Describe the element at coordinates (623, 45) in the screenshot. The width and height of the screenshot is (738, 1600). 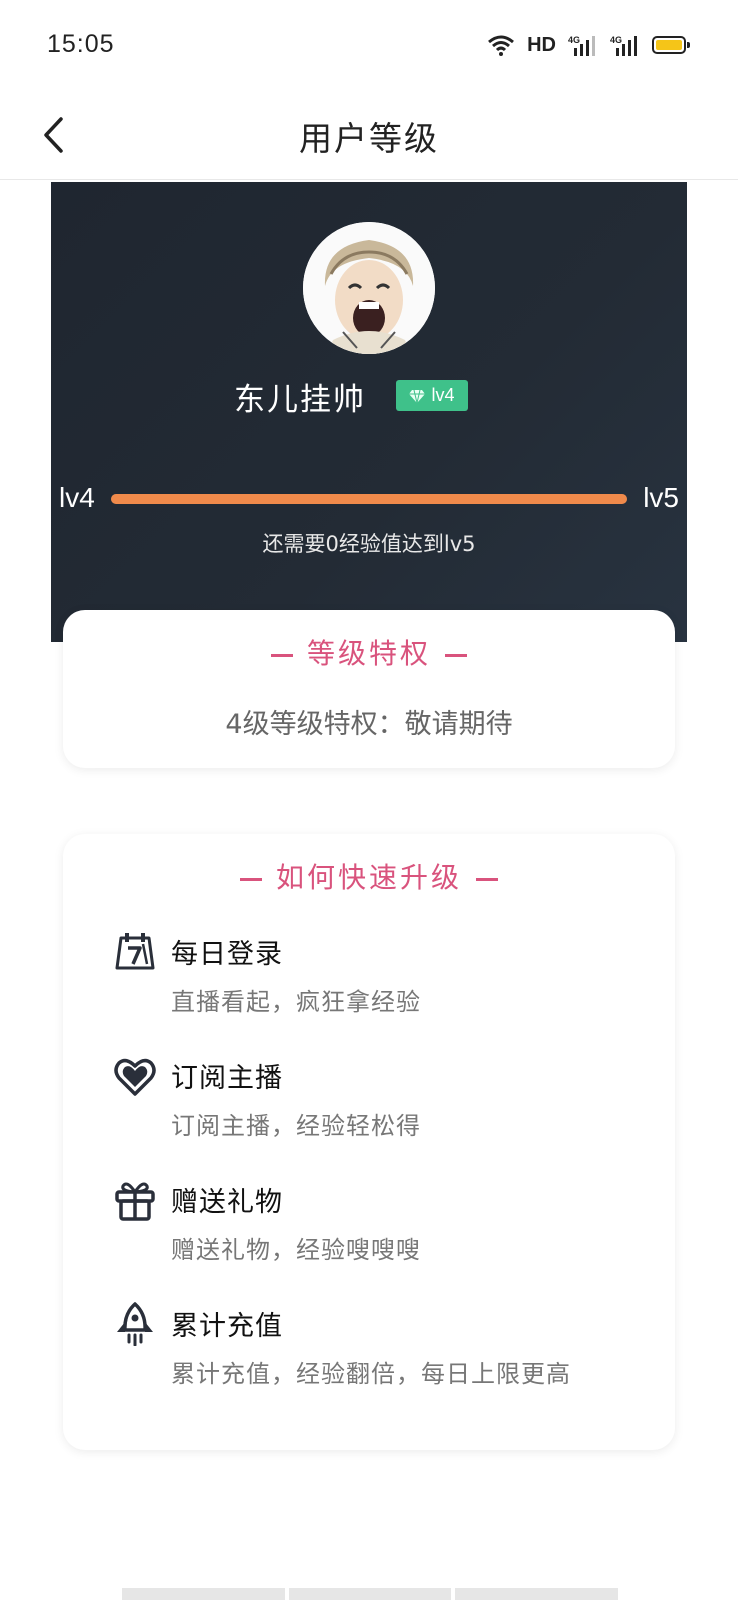
I see `signal-icon-2: 4G` at that location.